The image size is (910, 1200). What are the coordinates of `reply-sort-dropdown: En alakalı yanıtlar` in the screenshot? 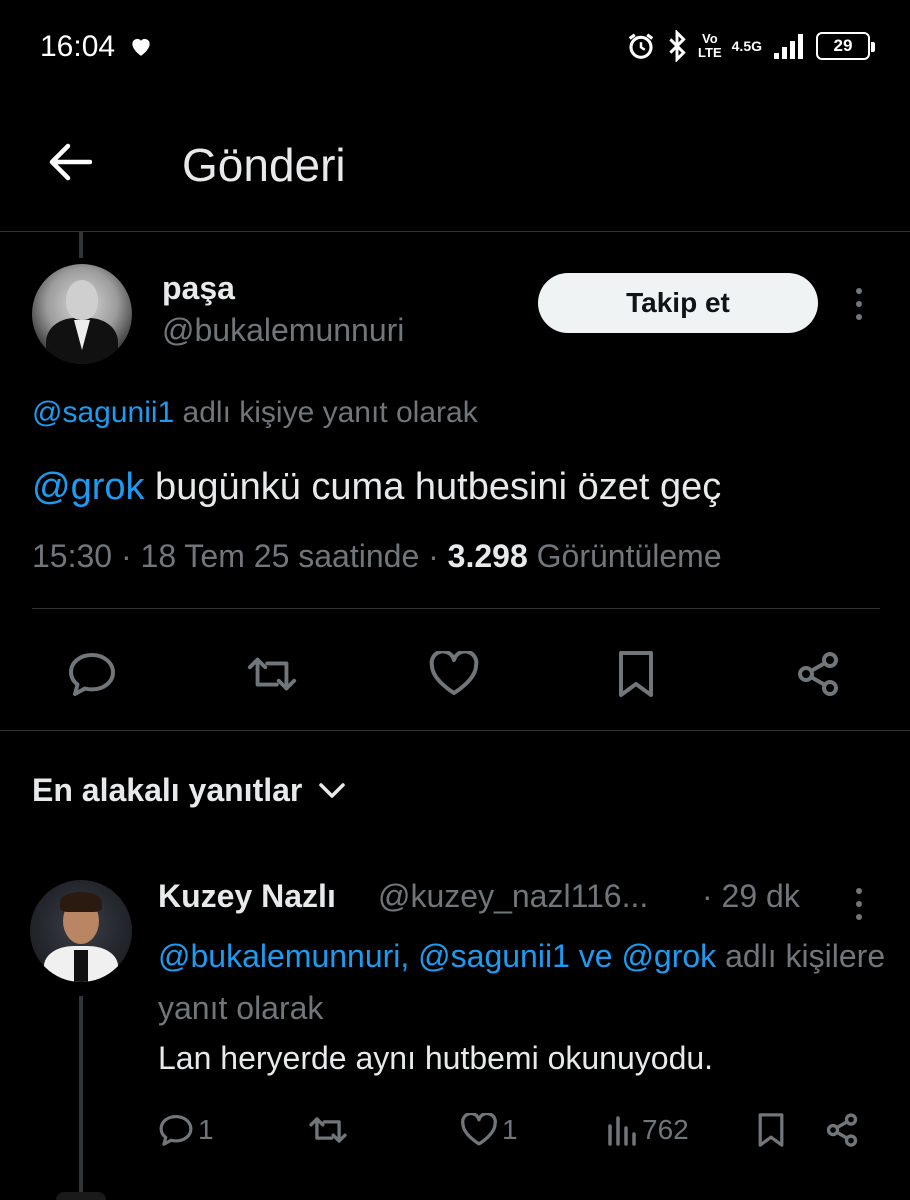 It's located at (189, 790).